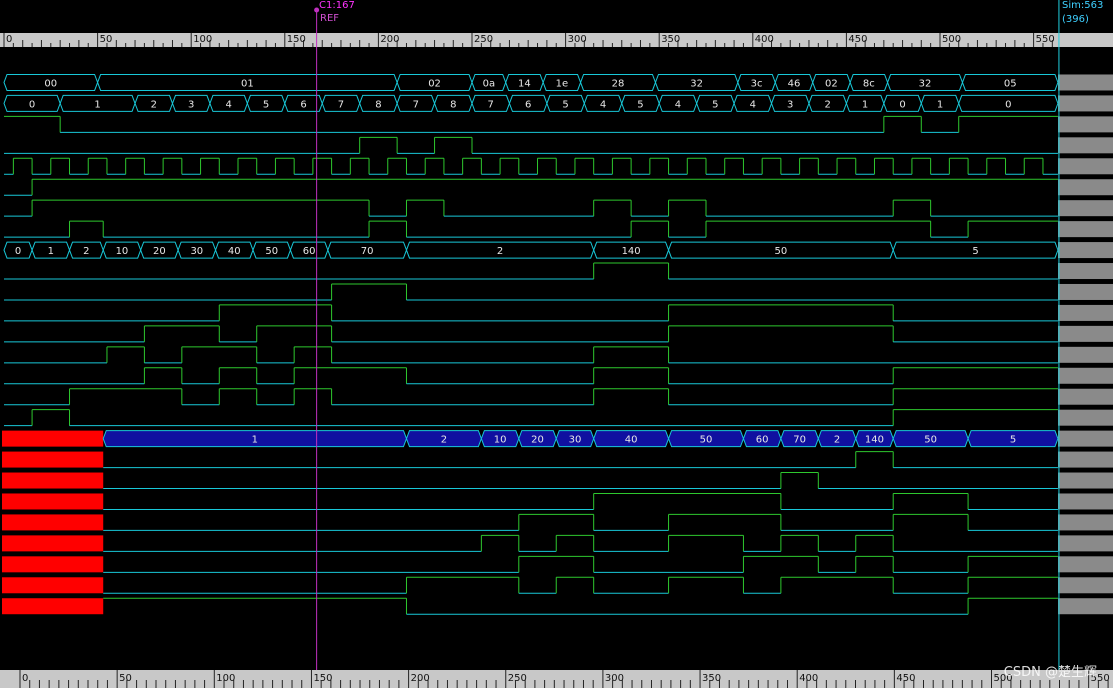  I want to click on time-ruler-top: 0 50 100 150 200 250 300 350 400 450 500 550, so click(556, 40).